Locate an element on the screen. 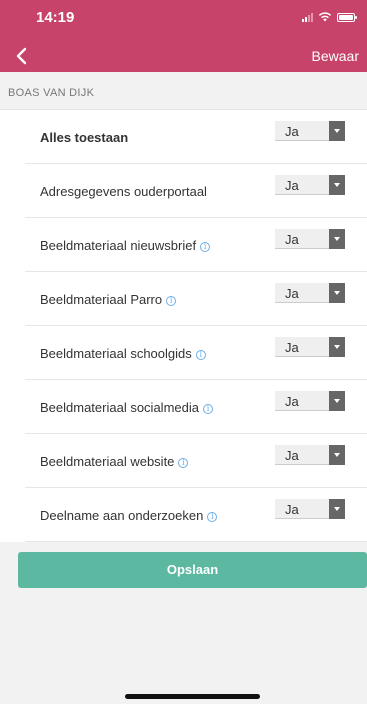 The height and width of the screenshot is (704, 367). section-title: BOAS VAN DIJK is located at coordinates (51, 93).